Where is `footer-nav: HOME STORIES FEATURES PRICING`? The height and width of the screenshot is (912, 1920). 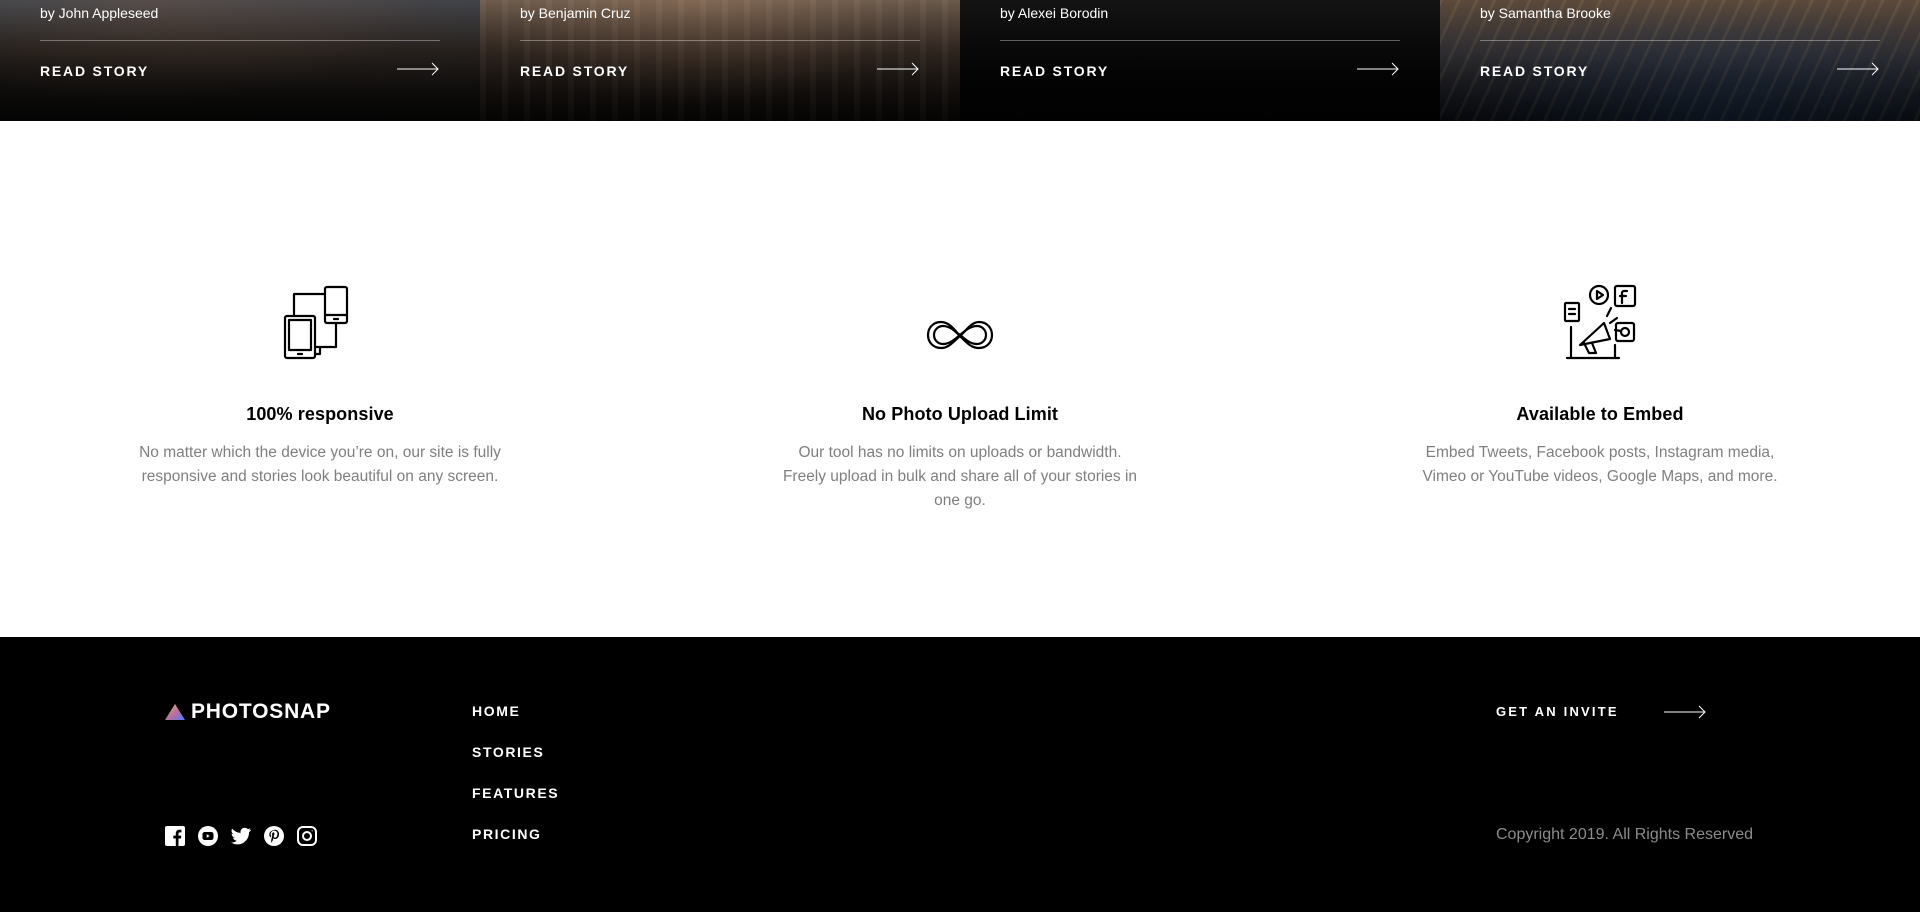
footer-nav: HOME STORIES FEATURES PRICING is located at coordinates (515, 785).